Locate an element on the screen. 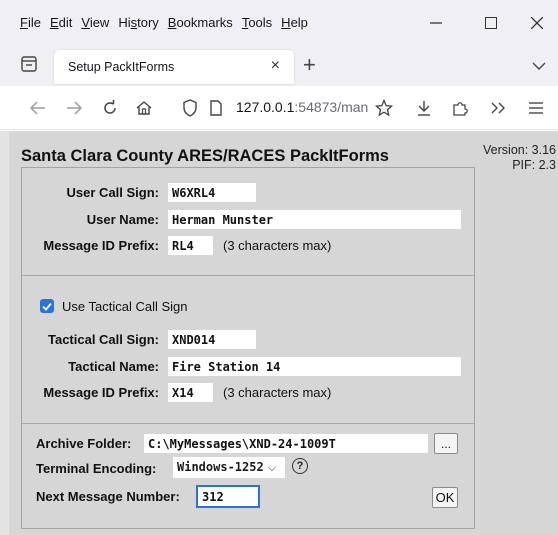 The width and height of the screenshot is (558, 535). help-icon: ? is located at coordinates (300, 466).